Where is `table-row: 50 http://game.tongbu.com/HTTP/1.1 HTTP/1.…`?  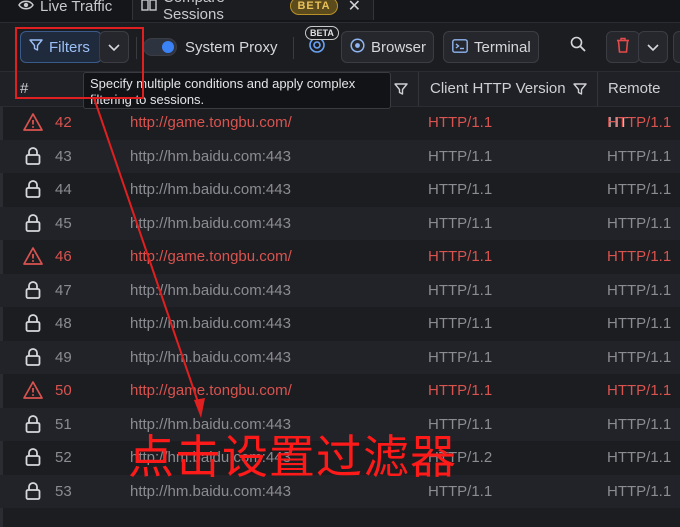
table-row: 50 http://game.tongbu.com/HTTP/1.1 HTTP/1.… is located at coordinates (340, 390).